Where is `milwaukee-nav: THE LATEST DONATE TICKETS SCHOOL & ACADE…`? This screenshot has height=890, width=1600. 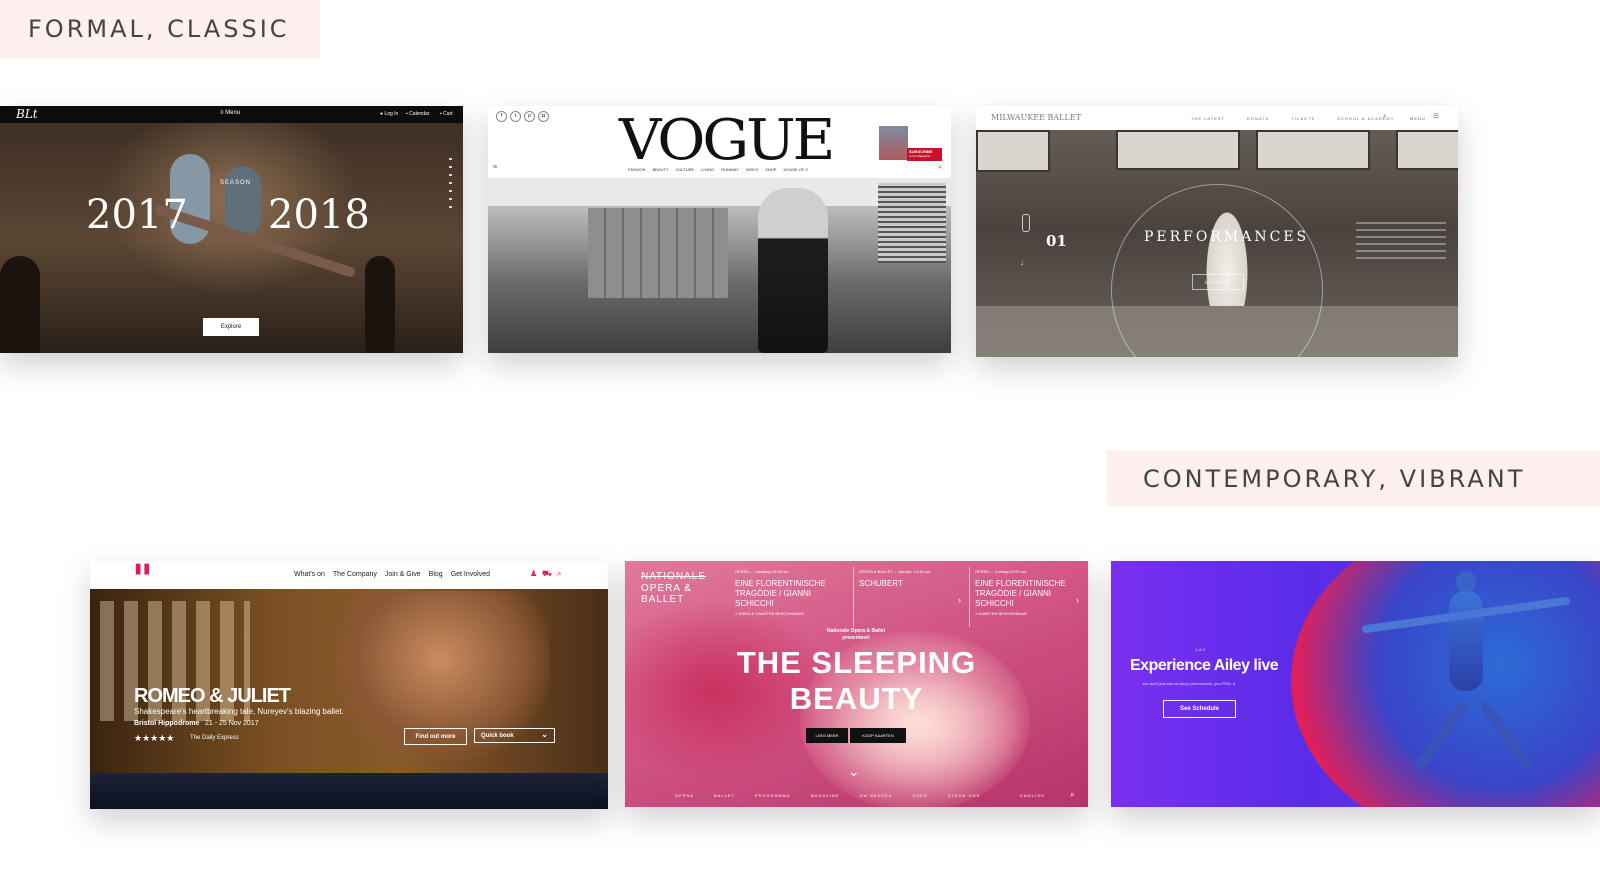
milwaukee-nav: THE LATEST DONATE TICKETS SCHOOL & ACADE… is located at coordinates (1292, 118).